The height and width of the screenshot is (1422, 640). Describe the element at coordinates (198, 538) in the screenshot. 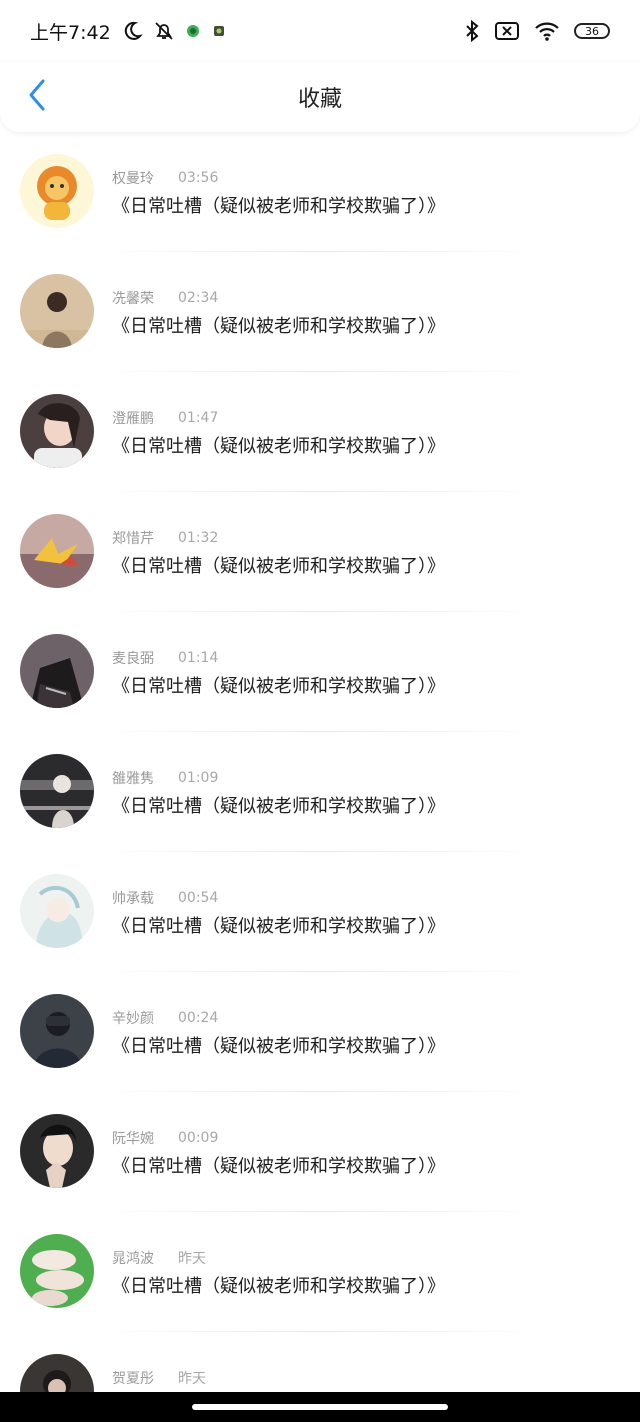

I see `timestamp: 01:32` at that location.